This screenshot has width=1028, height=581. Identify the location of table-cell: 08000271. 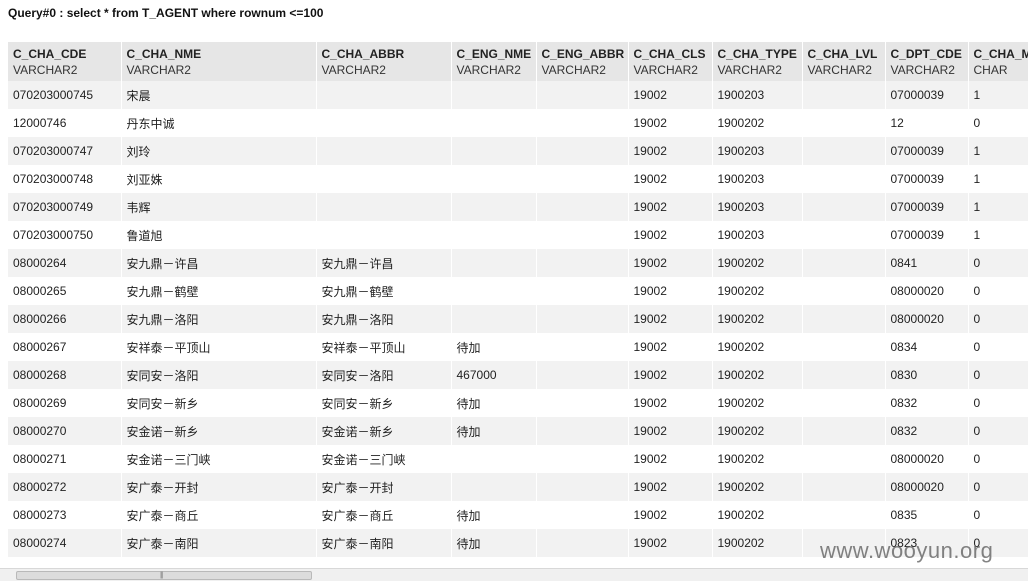
(65, 459).